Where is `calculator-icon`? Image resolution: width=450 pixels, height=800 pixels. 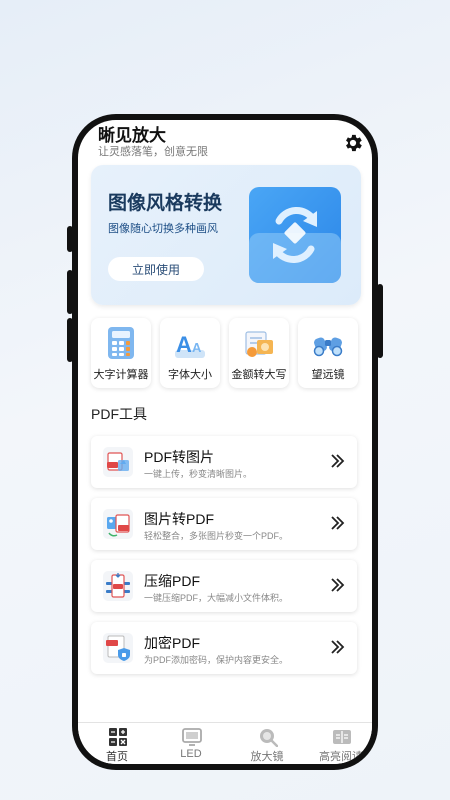
calculator-icon is located at coordinates (121, 343).